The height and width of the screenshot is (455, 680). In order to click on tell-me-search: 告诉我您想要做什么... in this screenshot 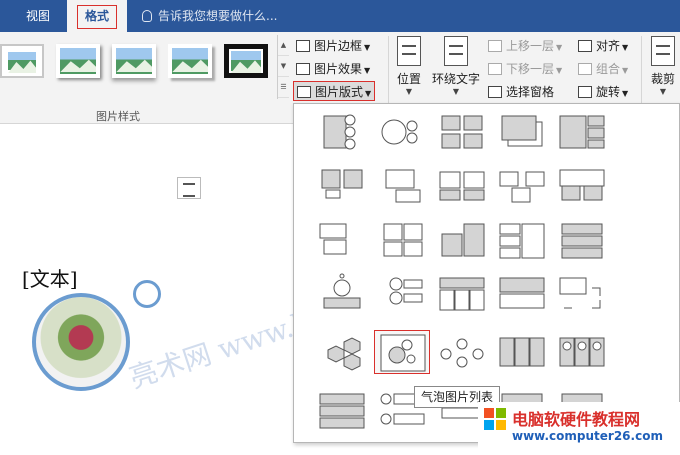, I will do `click(209, 16)`.